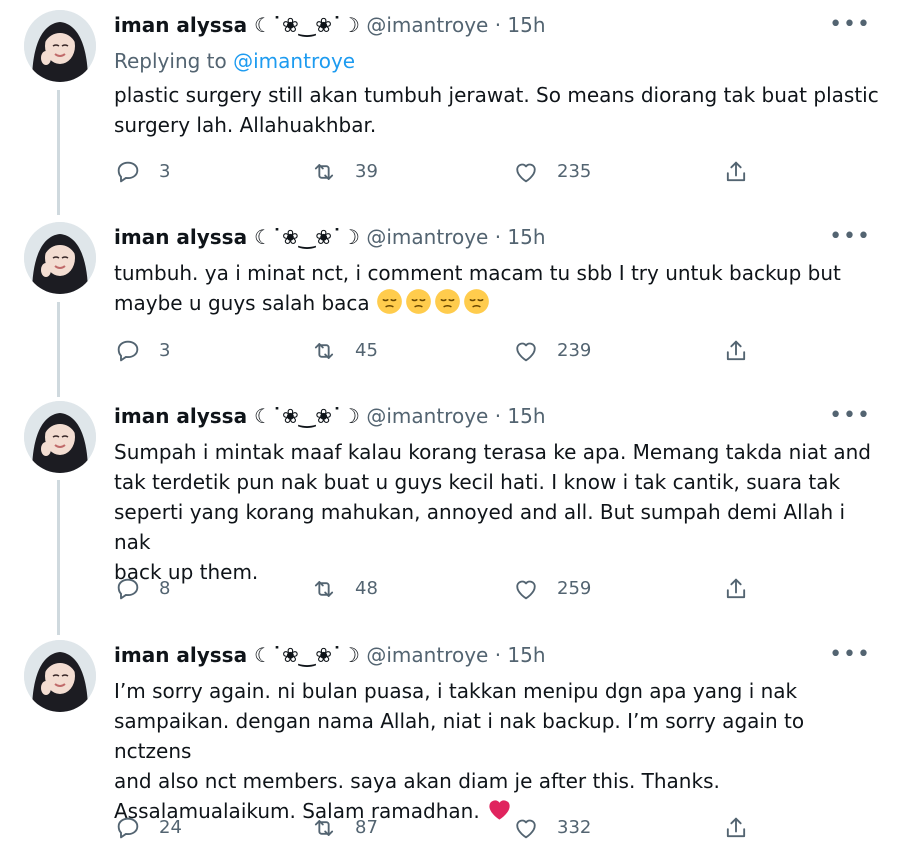  I want to click on action-bar: 24 87 332, so click(439, 828).